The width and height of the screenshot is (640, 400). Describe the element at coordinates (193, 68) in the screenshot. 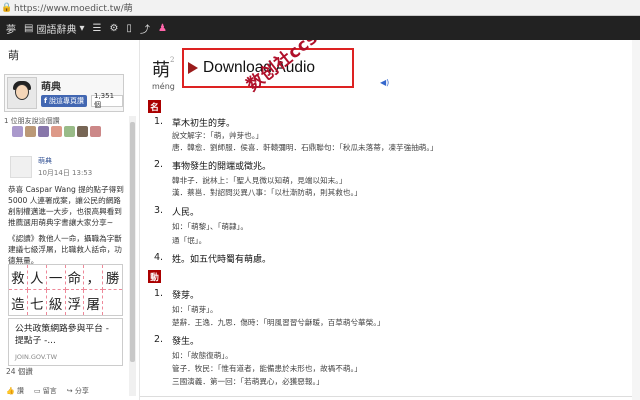

I see `play-icon` at that location.